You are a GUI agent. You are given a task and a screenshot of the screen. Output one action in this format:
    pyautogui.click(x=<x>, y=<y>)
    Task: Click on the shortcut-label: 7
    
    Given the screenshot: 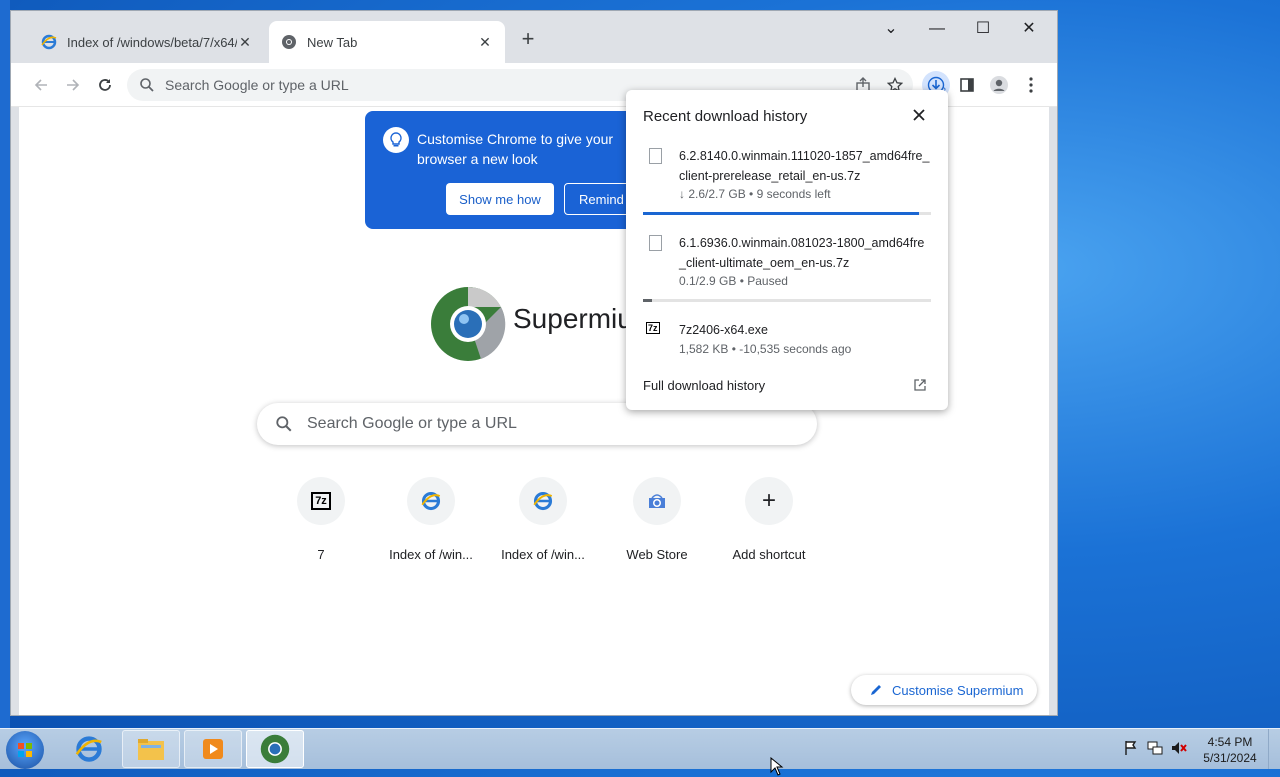 What is the action you would take?
    pyautogui.click(x=321, y=554)
    